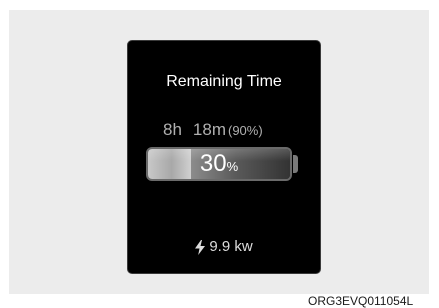  I want to click on battery-terminal, so click(295, 164).